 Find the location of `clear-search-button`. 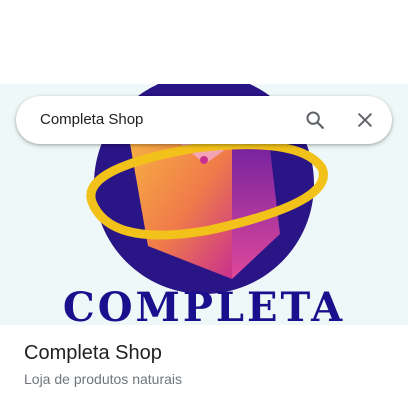

clear-search-button is located at coordinates (365, 120).